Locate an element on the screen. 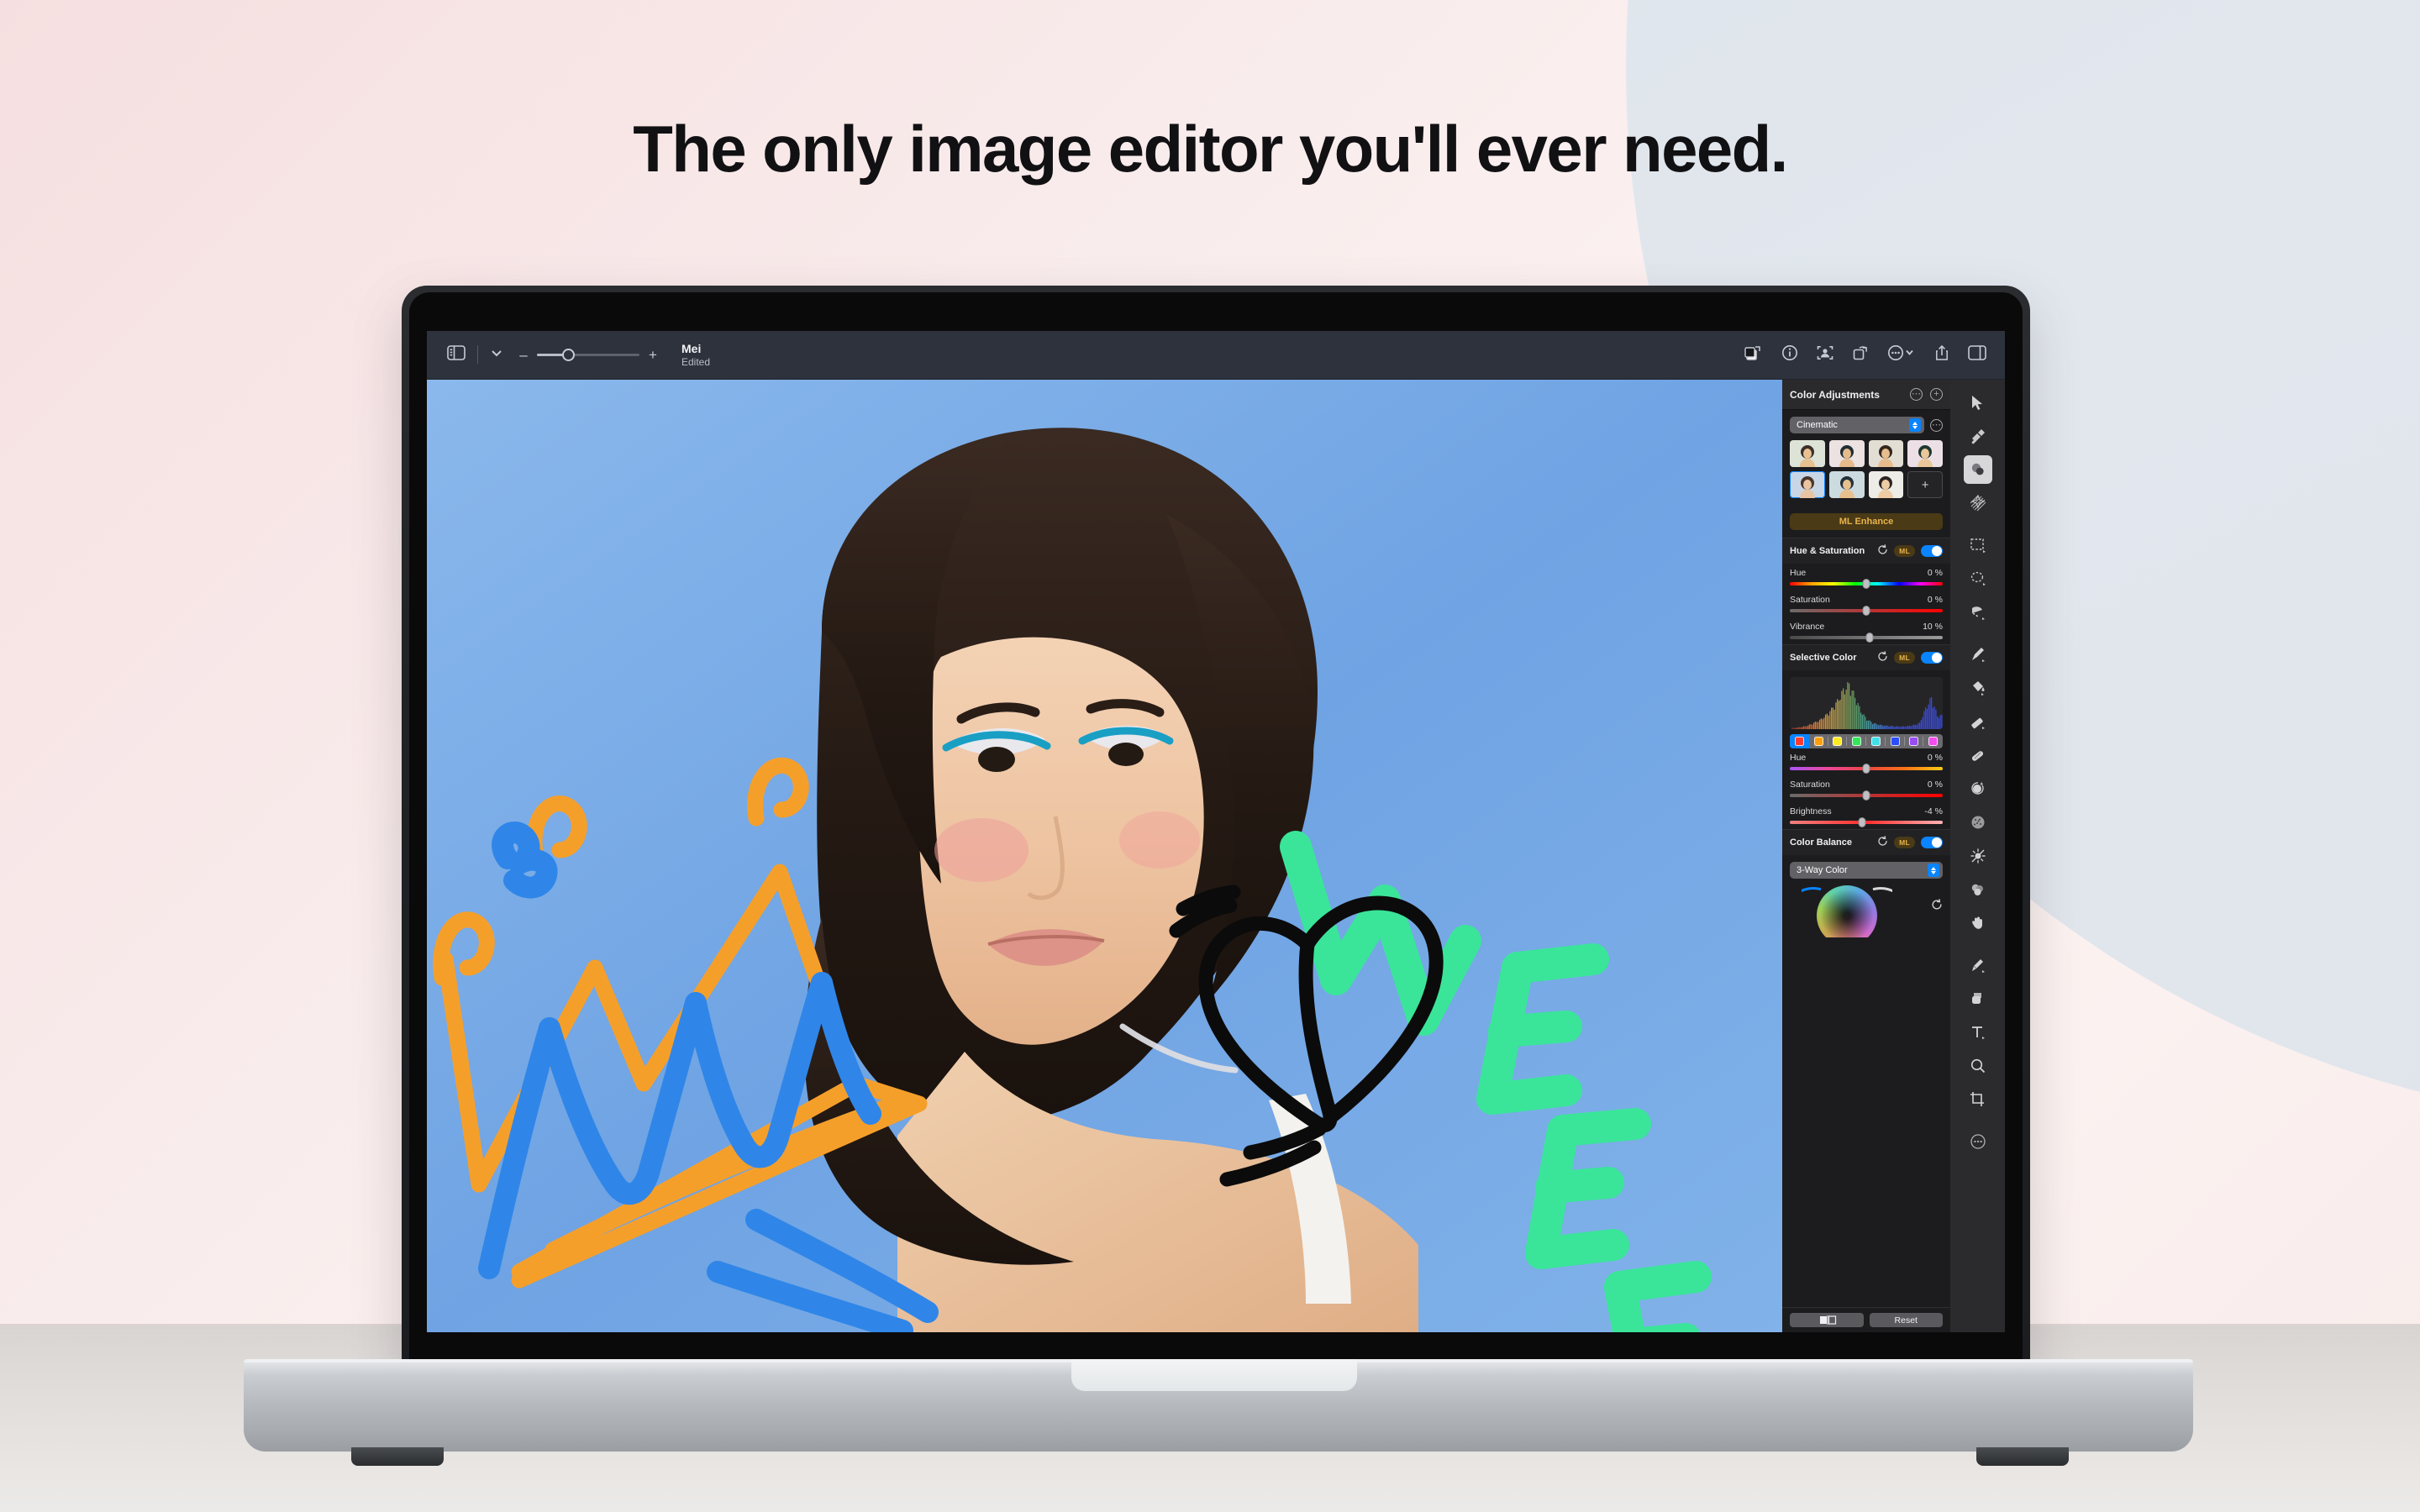 This screenshot has width=2420, height=1512. shape-tool is located at coordinates (1978, 998).